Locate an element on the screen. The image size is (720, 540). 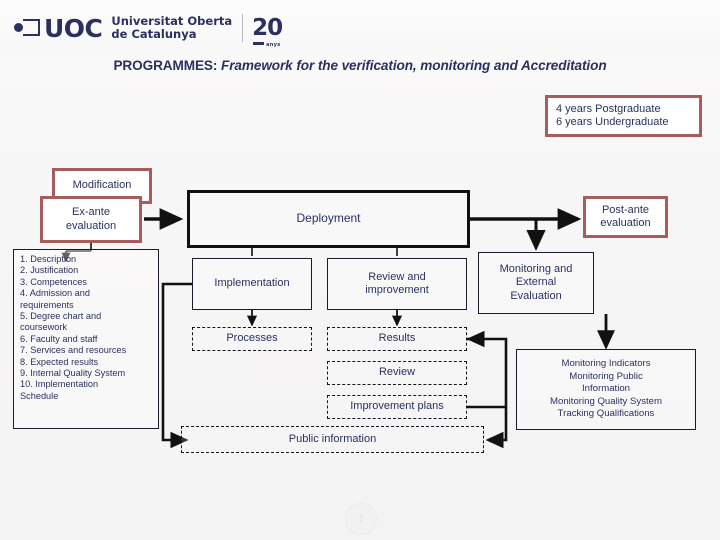
logo-acronym: UOC is located at coordinates (73, 28).